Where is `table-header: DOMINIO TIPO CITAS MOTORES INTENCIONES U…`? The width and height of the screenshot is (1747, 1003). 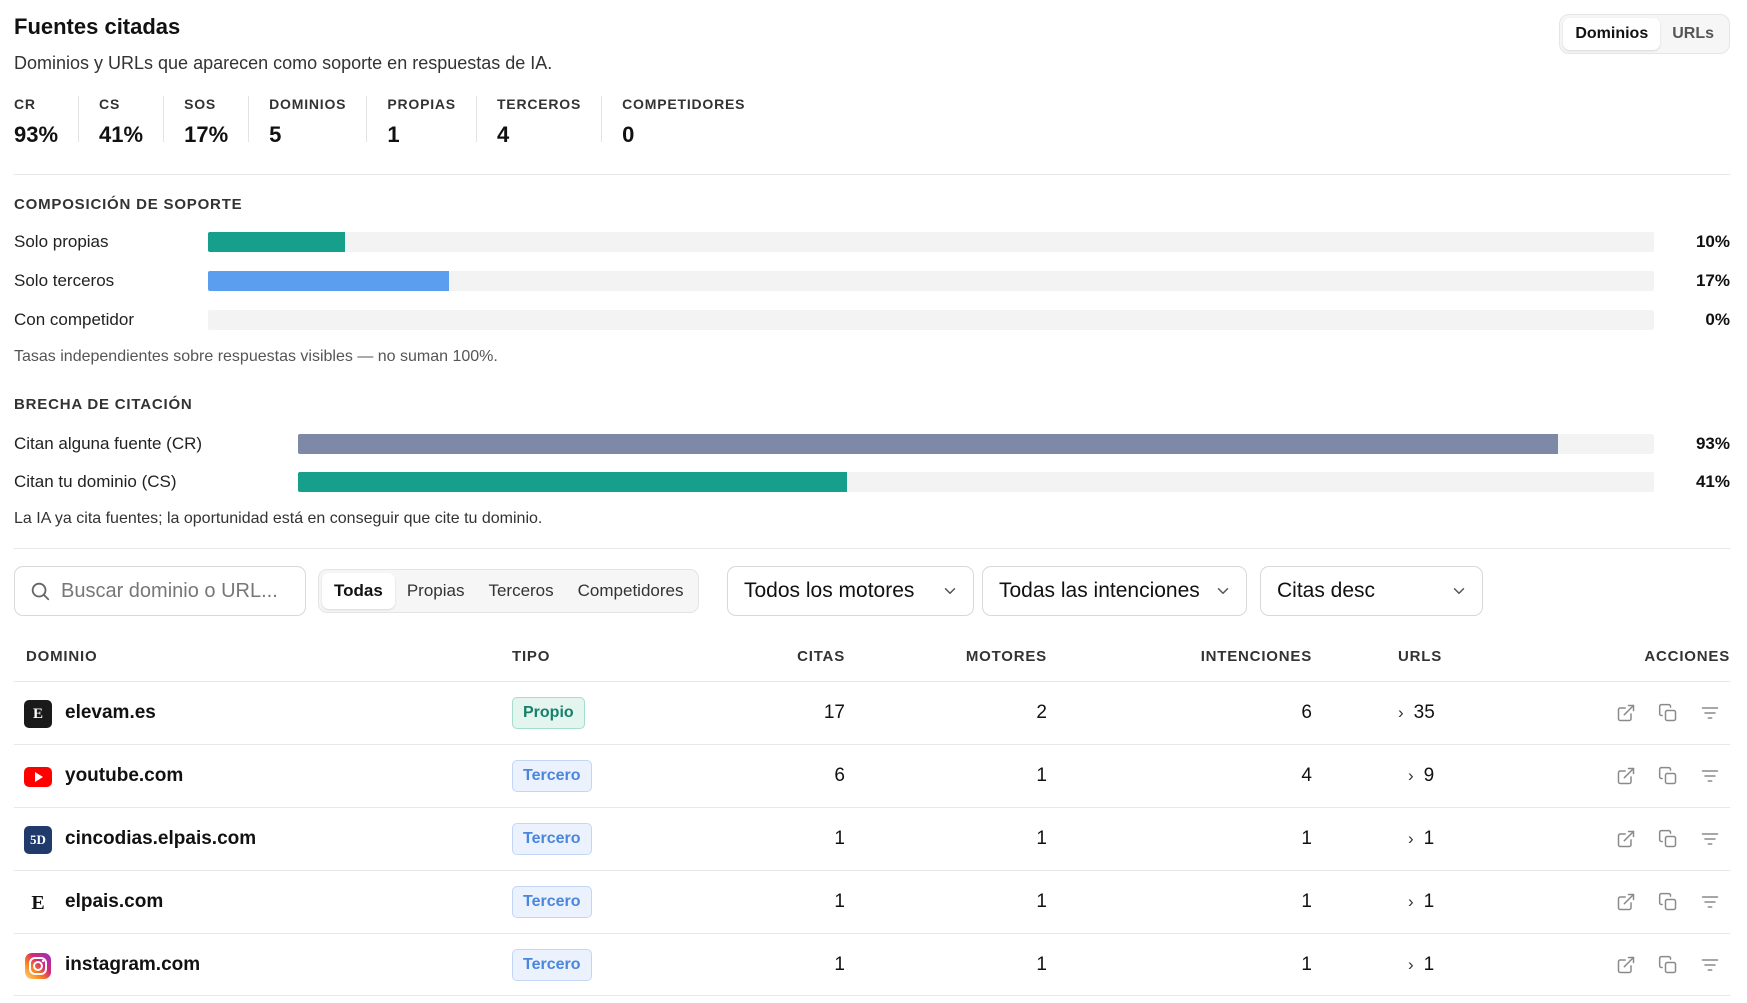
table-header: DOMINIO TIPO CITAS MOTORES INTENCIONES U… is located at coordinates (872, 661).